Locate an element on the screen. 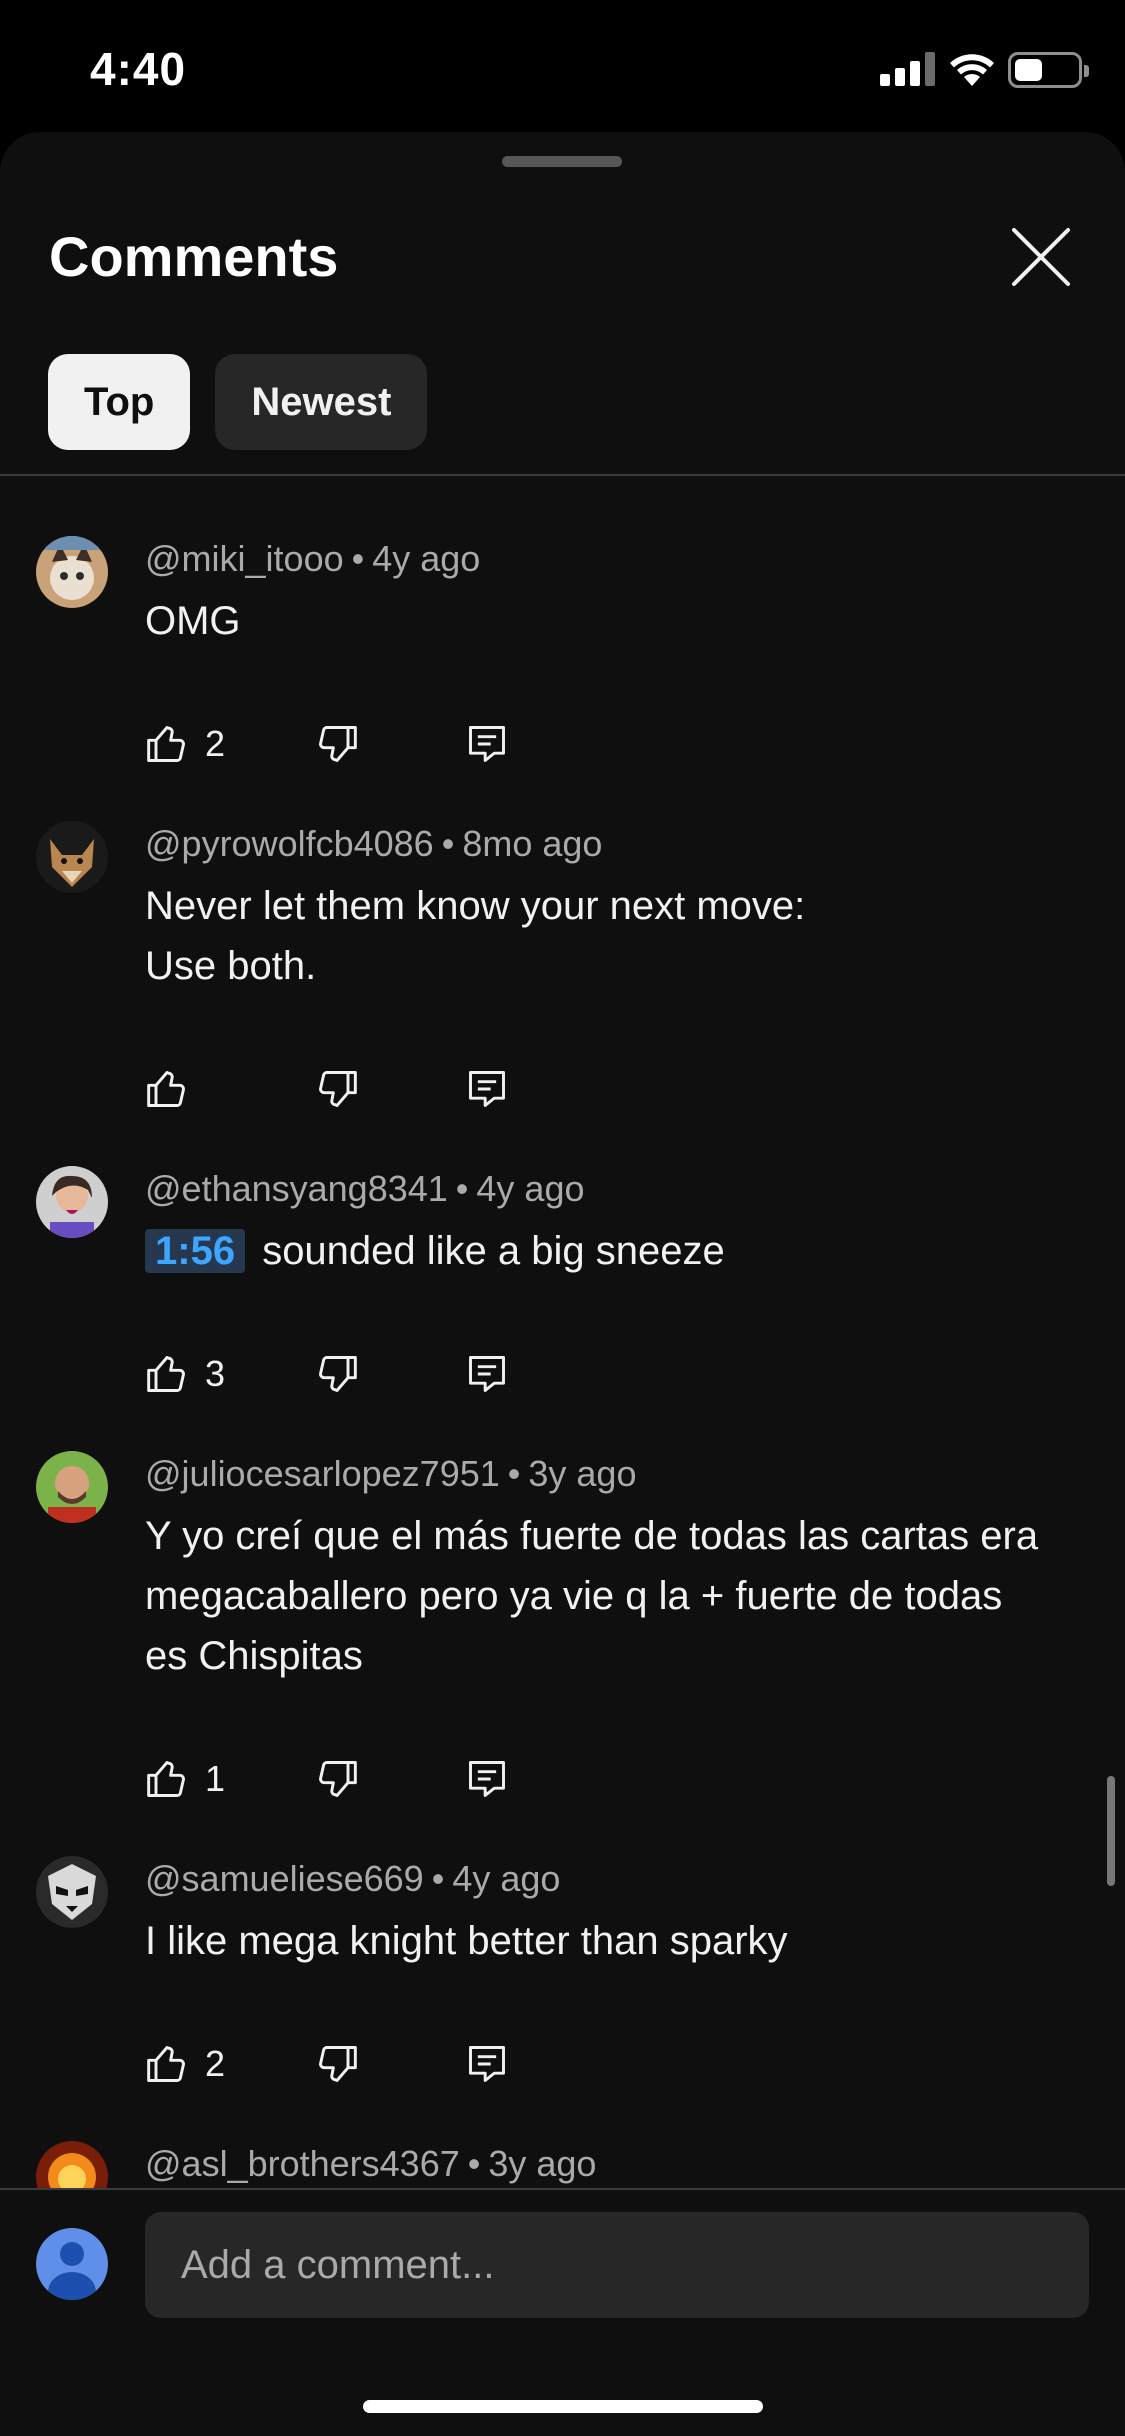  like-count: 3 is located at coordinates (215, 1373).